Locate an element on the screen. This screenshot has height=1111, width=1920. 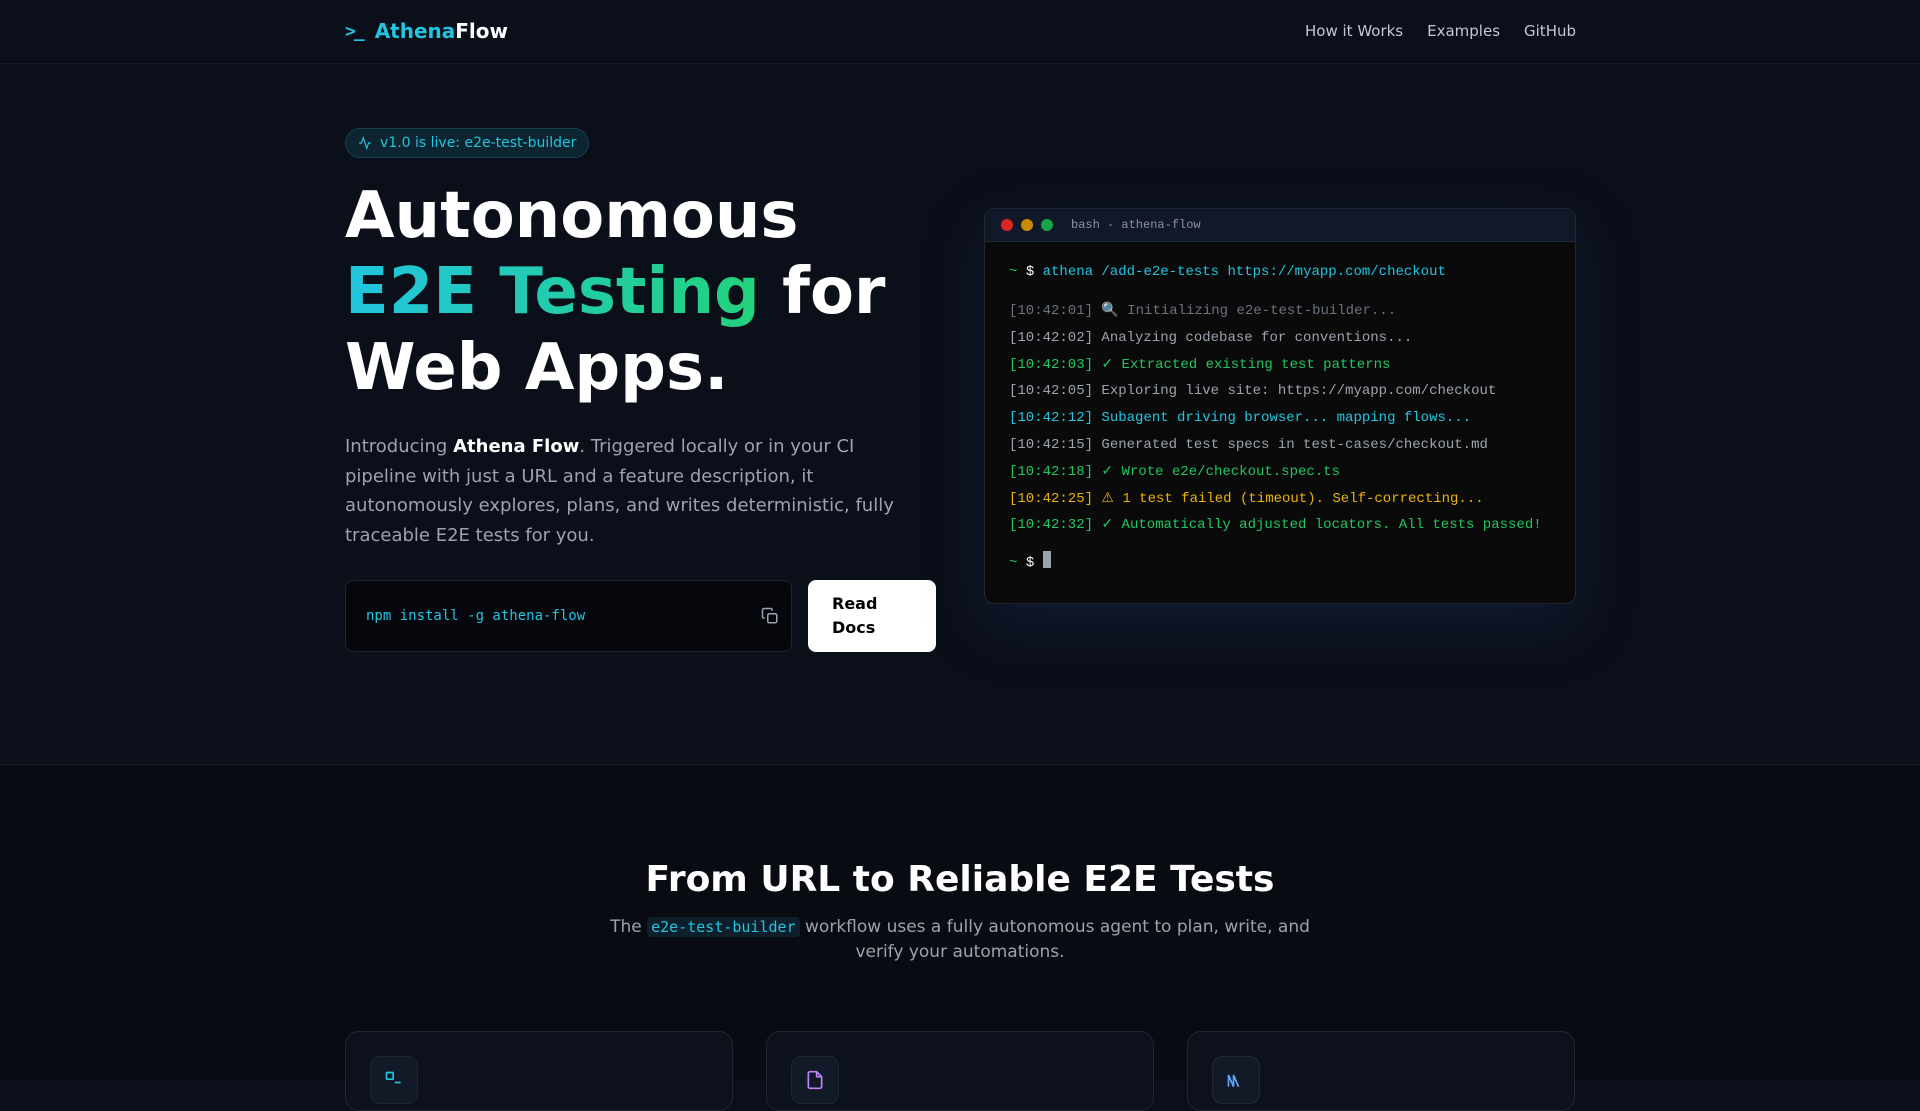
read-docs-button: Read Docs is located at coordinates (872, 616).